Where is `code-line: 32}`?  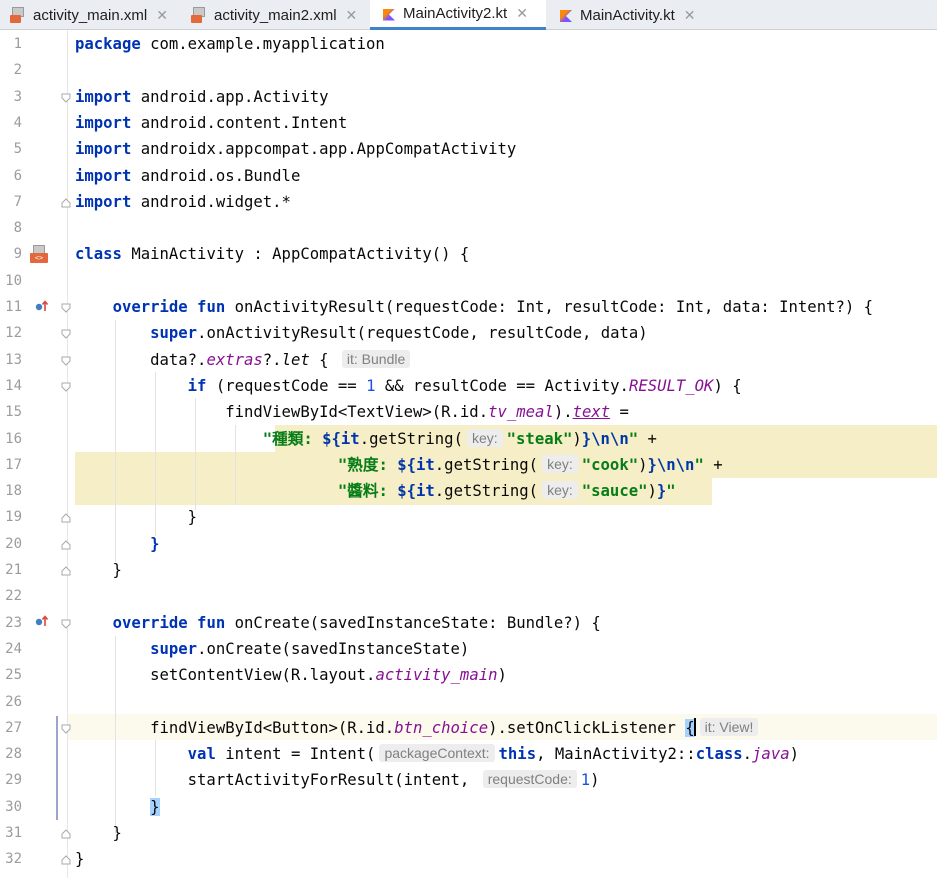 code-line: 32} is located at coordinates (468, 859).